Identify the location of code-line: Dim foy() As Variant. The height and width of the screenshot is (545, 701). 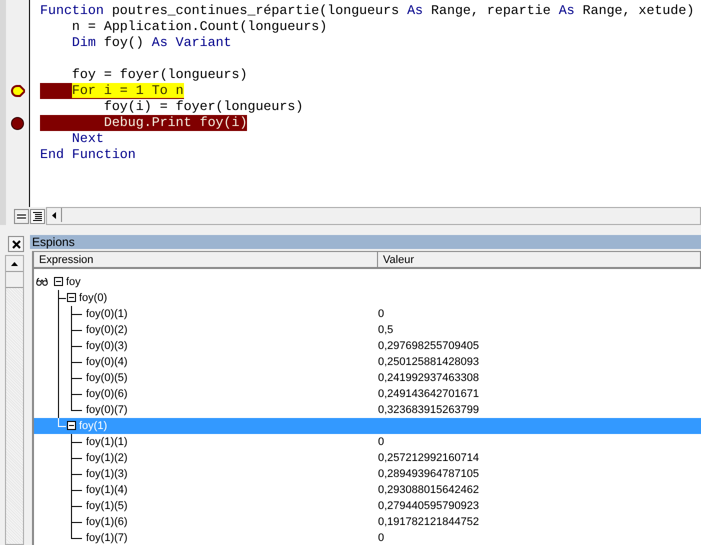
(151, 43).